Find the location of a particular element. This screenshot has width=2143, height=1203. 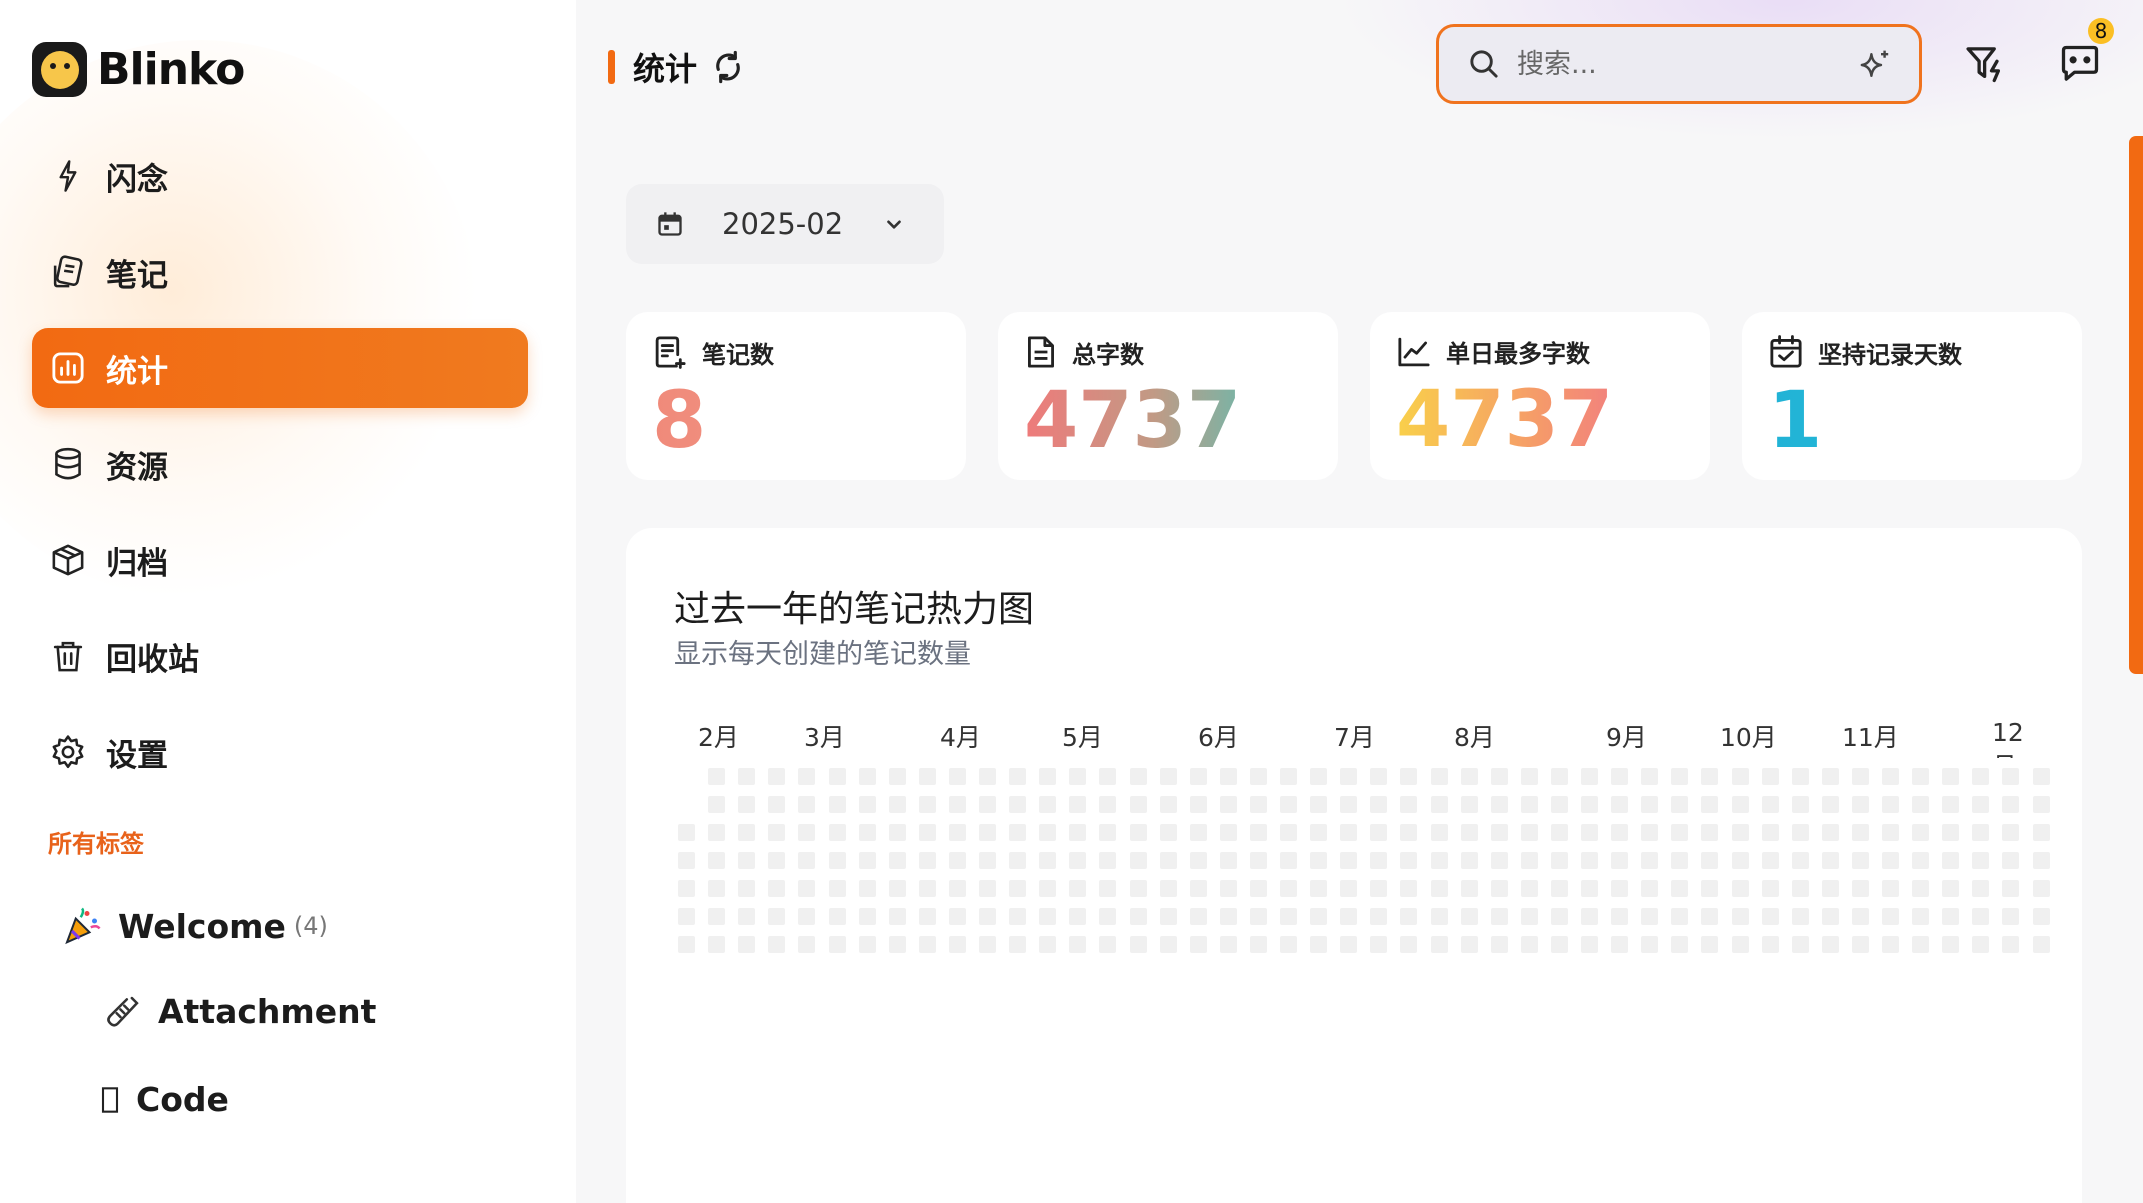

sidebar-item-archive: 归档 is located at coordinates (280, 560).